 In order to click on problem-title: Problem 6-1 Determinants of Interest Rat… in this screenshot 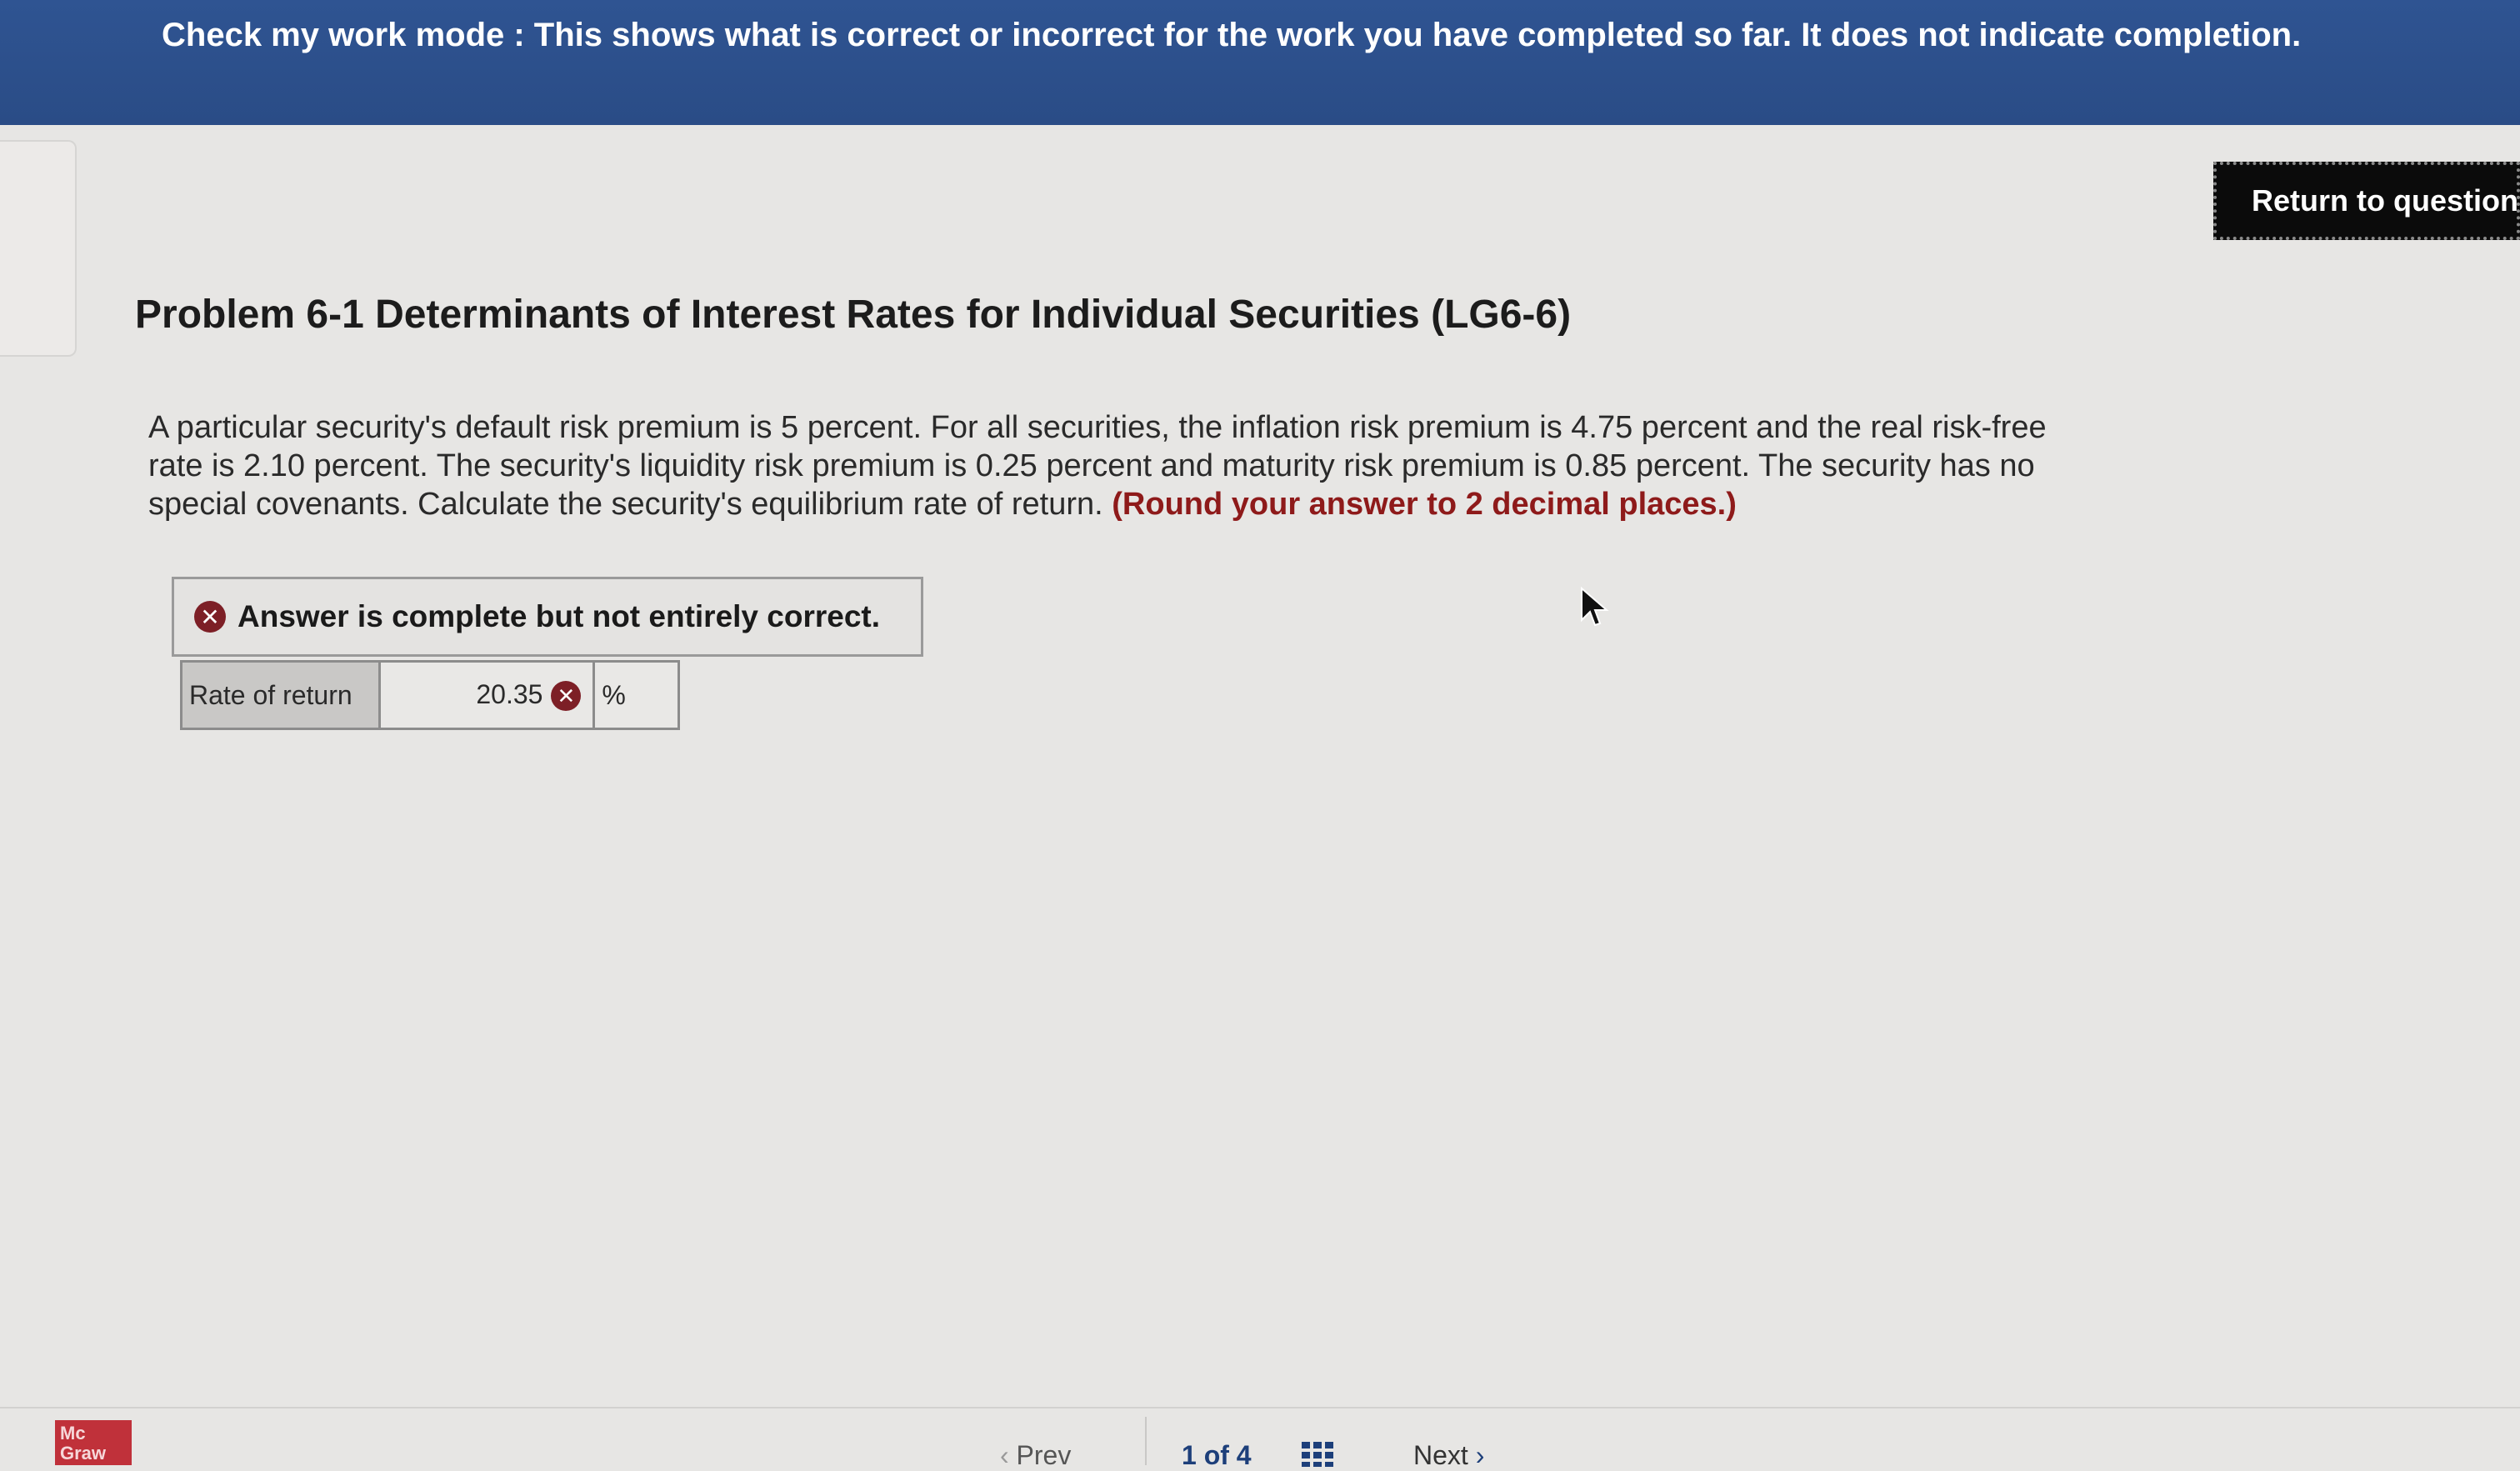, I will do `click(854, 315)`.